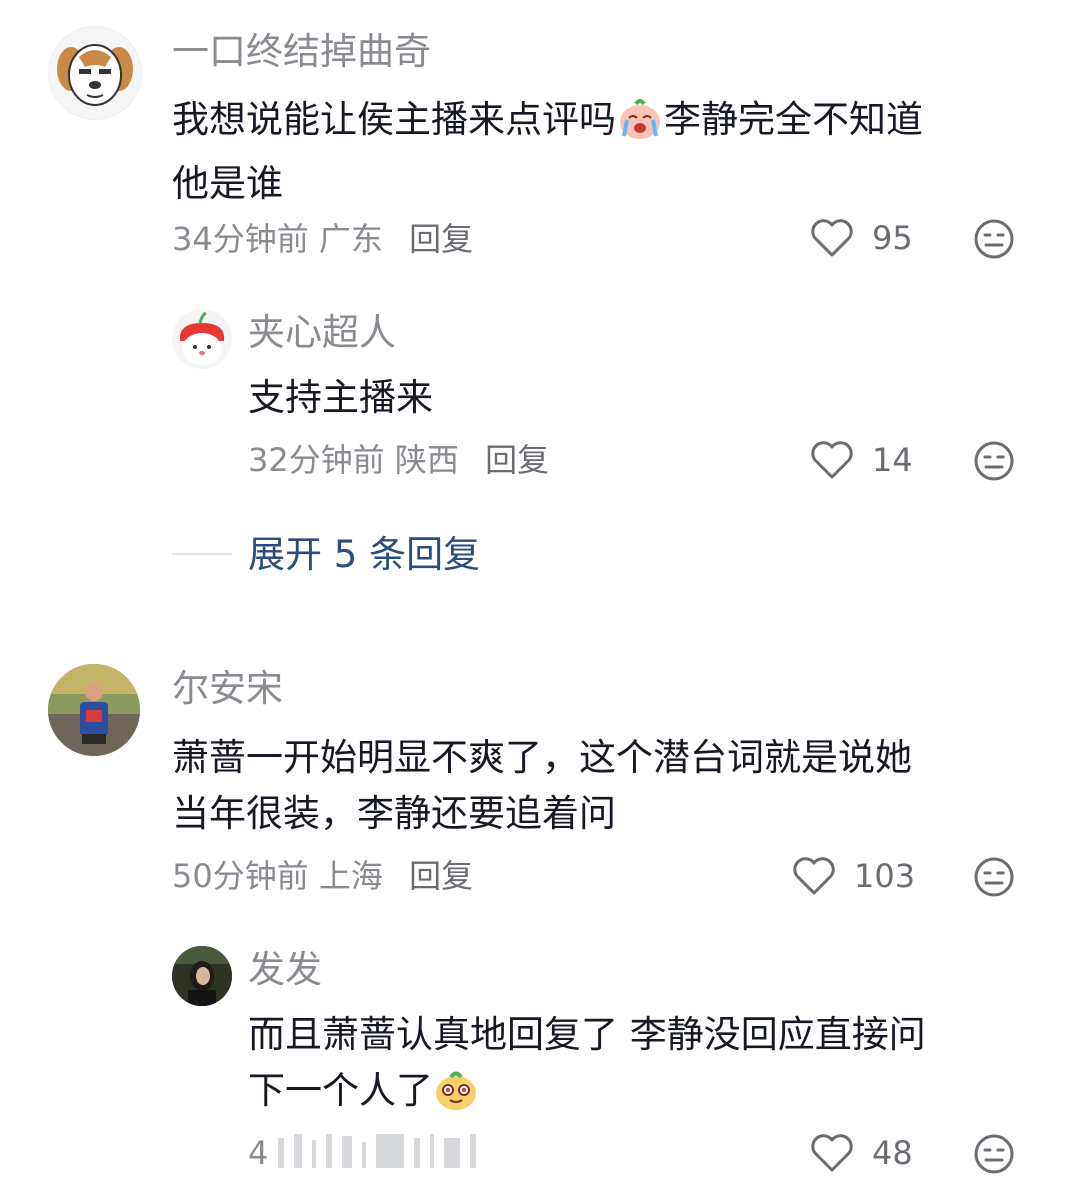 Image resolution: width=1080 pixels, height=1187 pixels. What do you see at coordinates (340, 1090) in the screenshot?
I see `reply-text-part: 下一个人了` at bounding box center [340, 1090].